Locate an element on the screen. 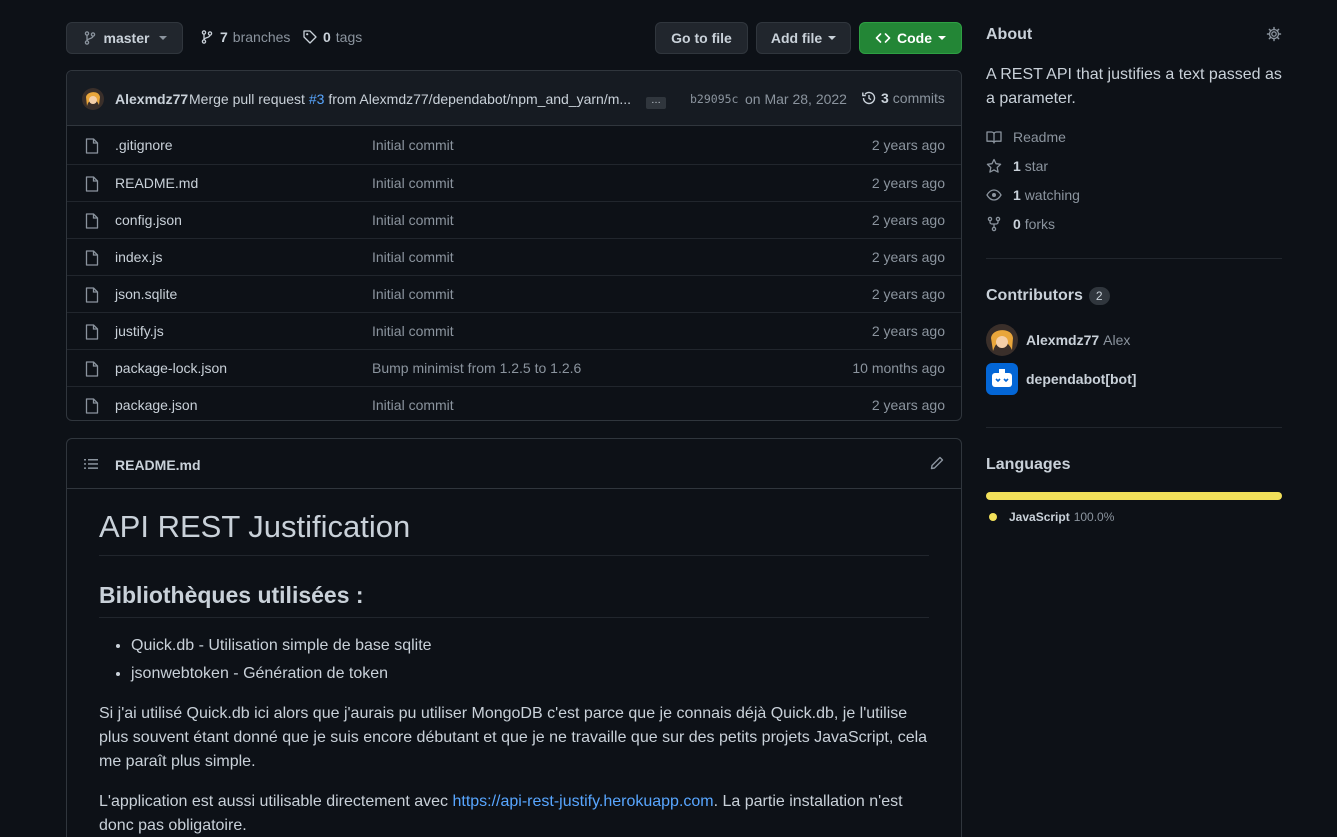  go-to-file-button: Go to file is located at coordinates (701, 38).